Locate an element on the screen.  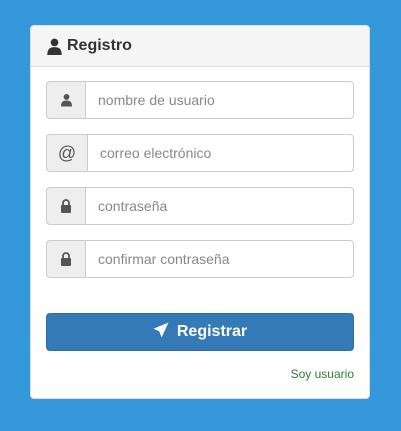
password-field is located at coordinates (219, 206).